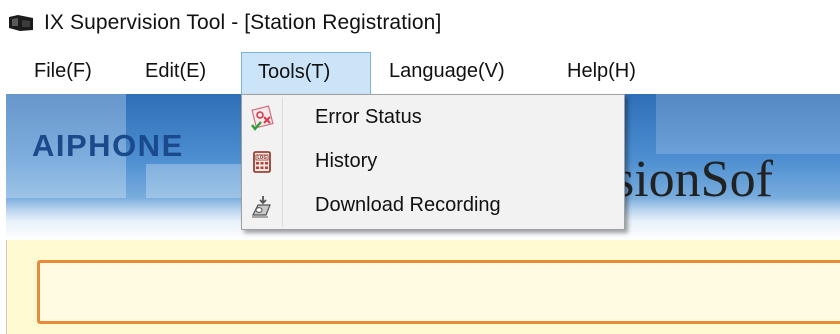  I want to click on error-status-icon, so click(262, 118).